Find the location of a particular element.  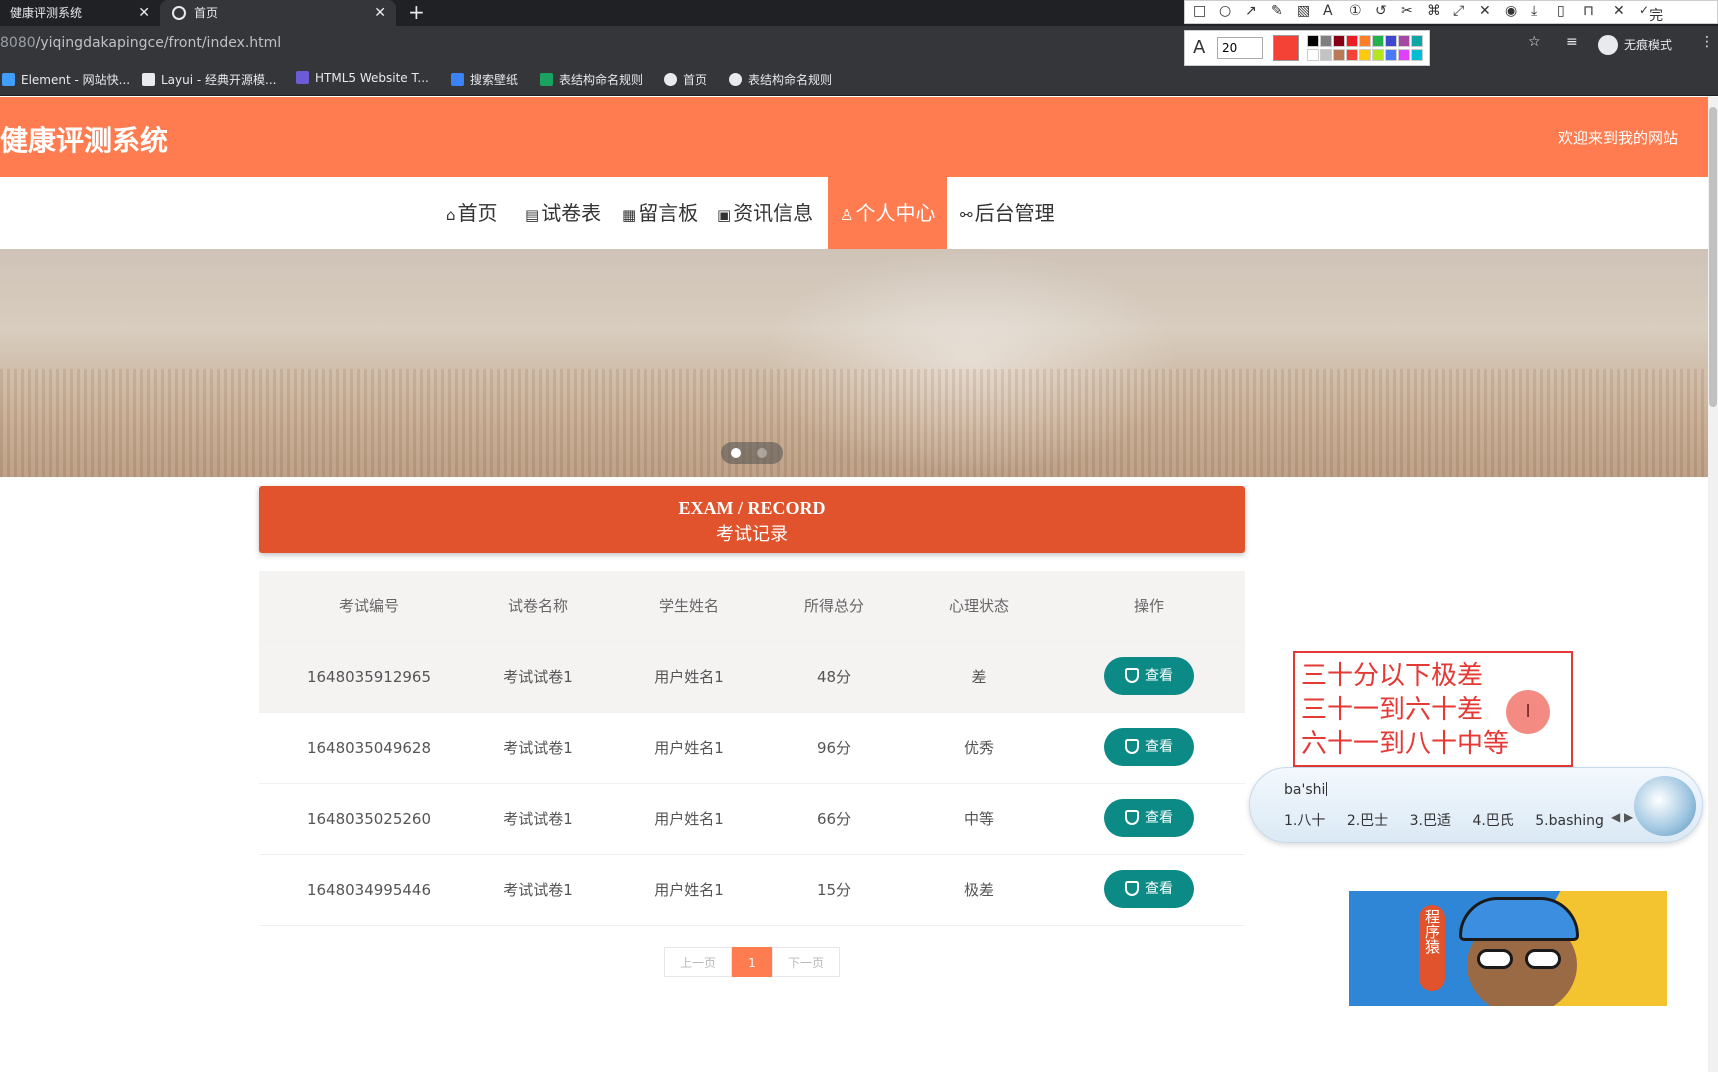

prev-page-button: 上一页 is located at coordinates (698, 962).